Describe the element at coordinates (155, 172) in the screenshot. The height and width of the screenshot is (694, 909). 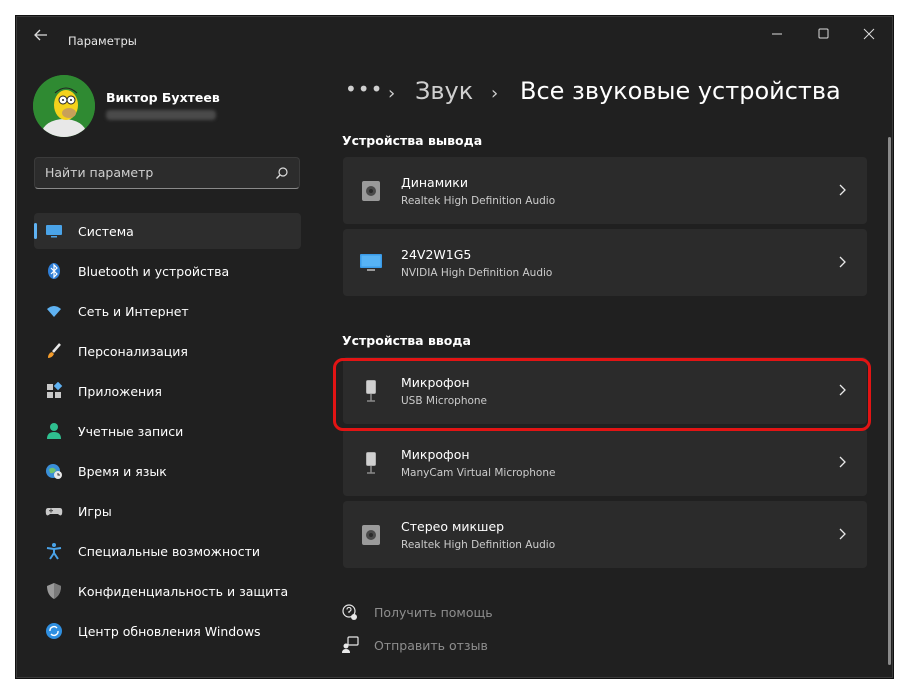
I see `search-input` at that location.